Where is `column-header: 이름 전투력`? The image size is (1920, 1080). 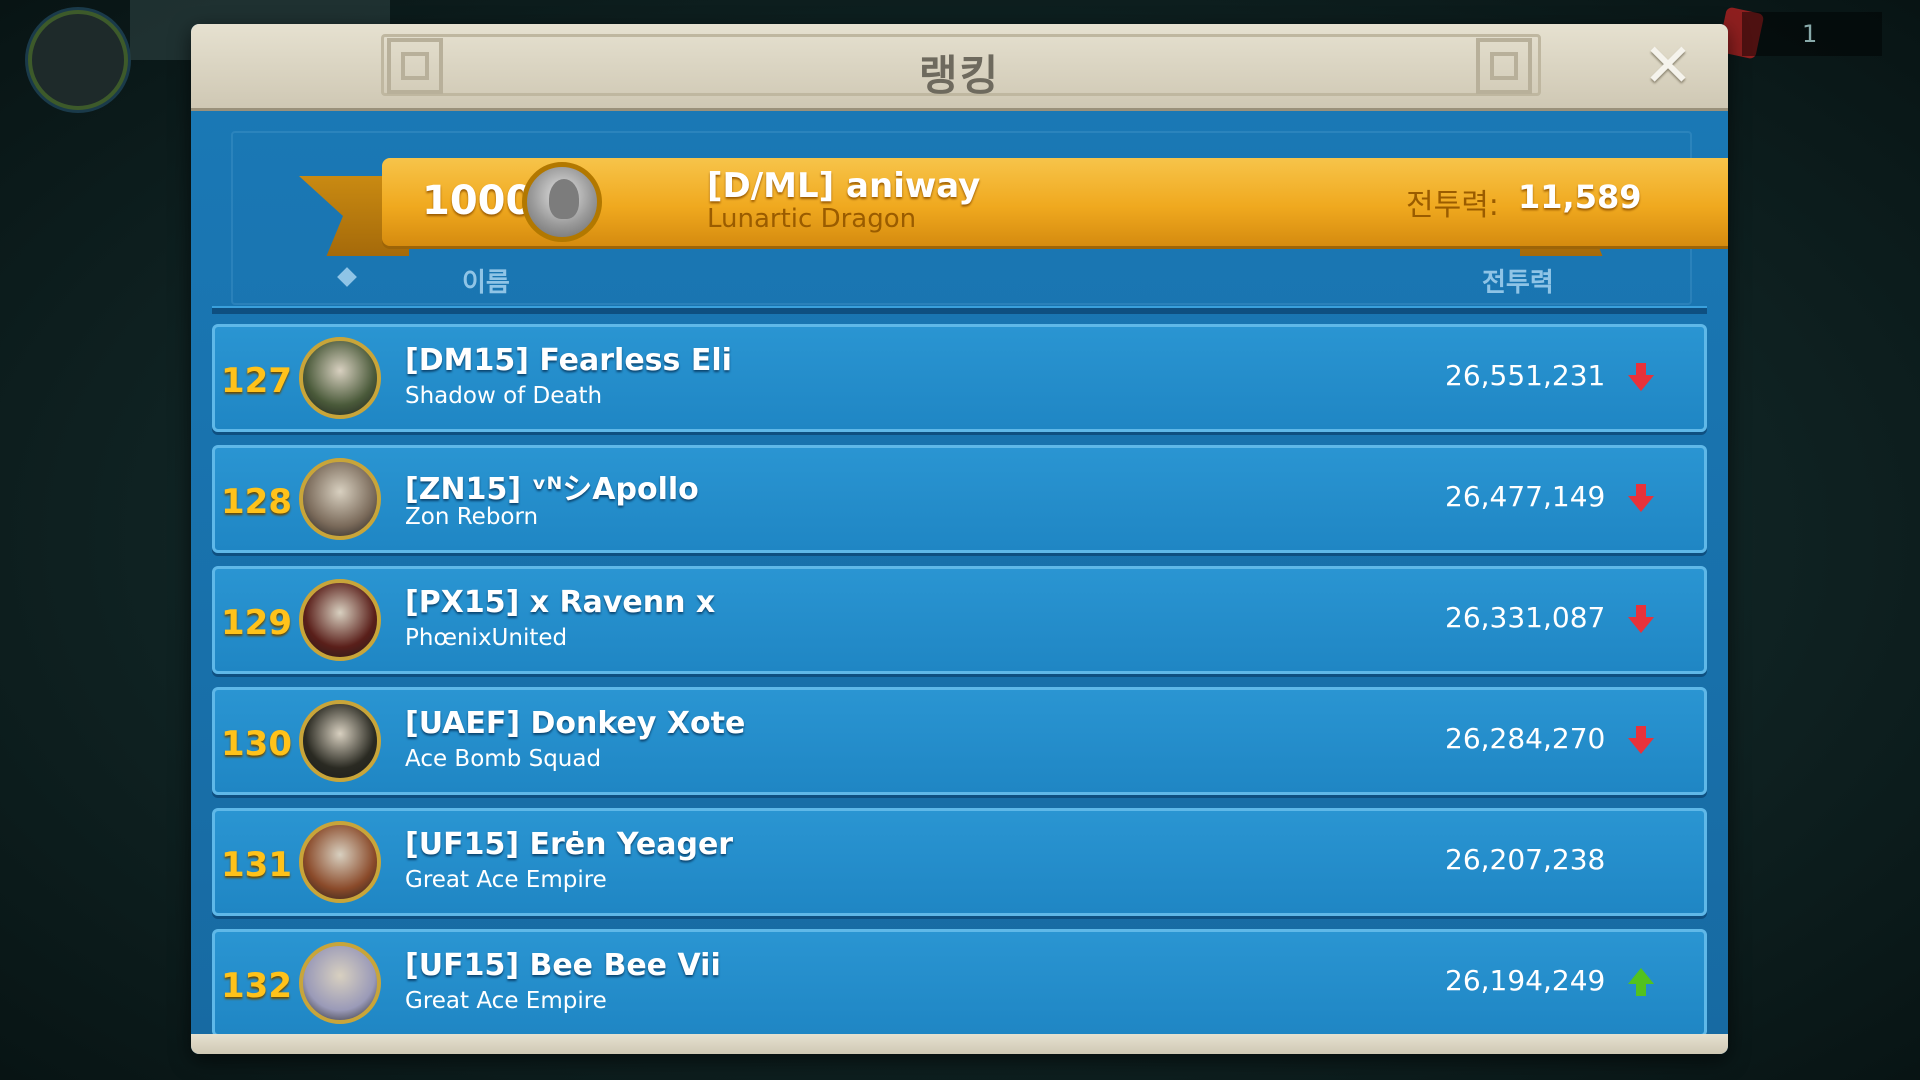
column-header: 이름 전투력 is located at coordinates (959, 280).